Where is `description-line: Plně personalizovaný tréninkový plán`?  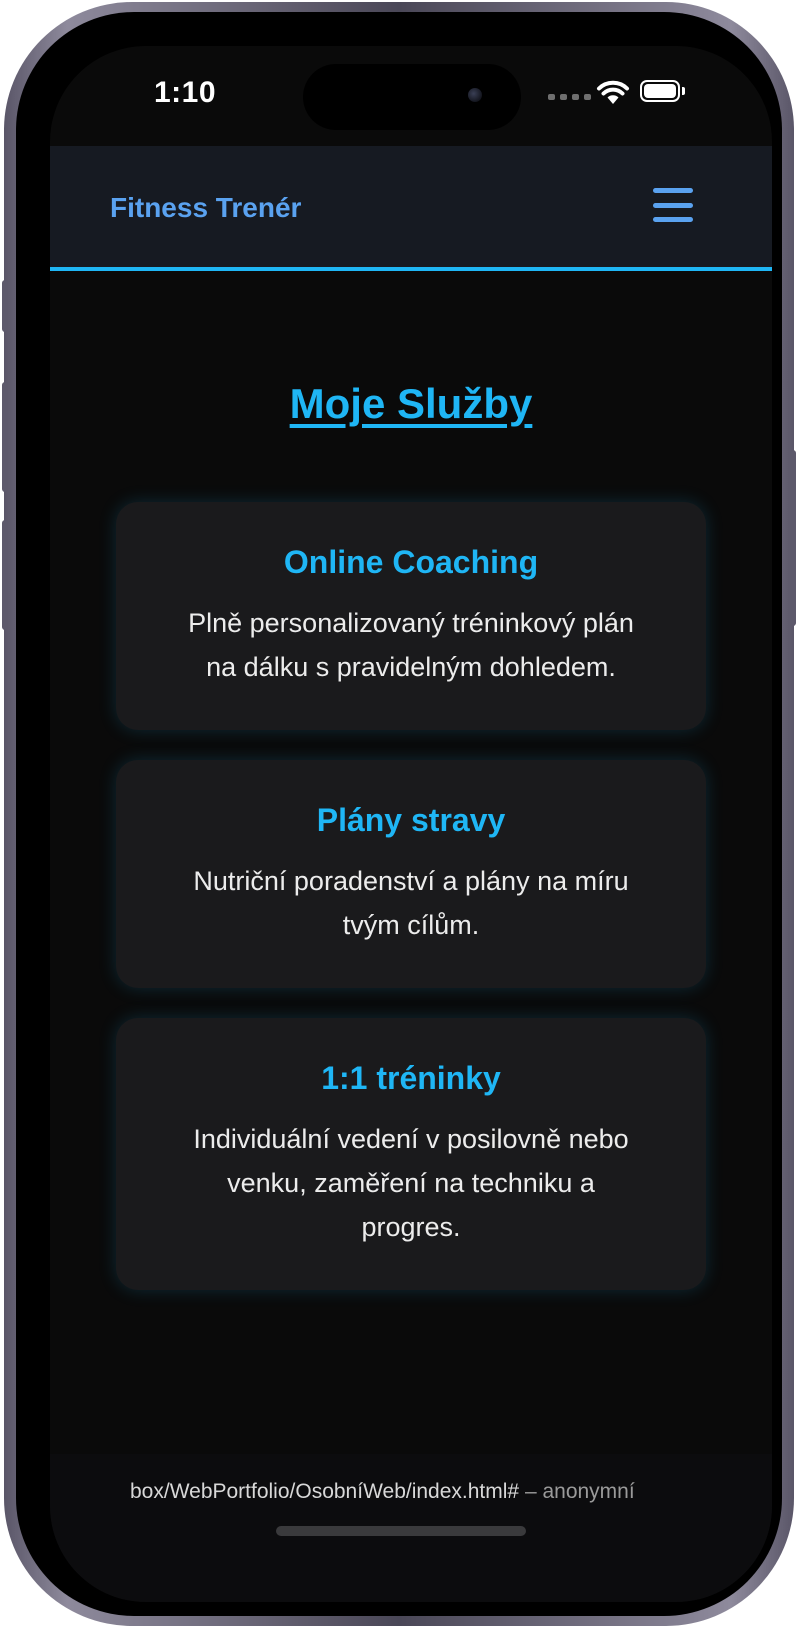 description-line: Plně personalizovaný tréninkový plán is located at coordinates (411, 623).